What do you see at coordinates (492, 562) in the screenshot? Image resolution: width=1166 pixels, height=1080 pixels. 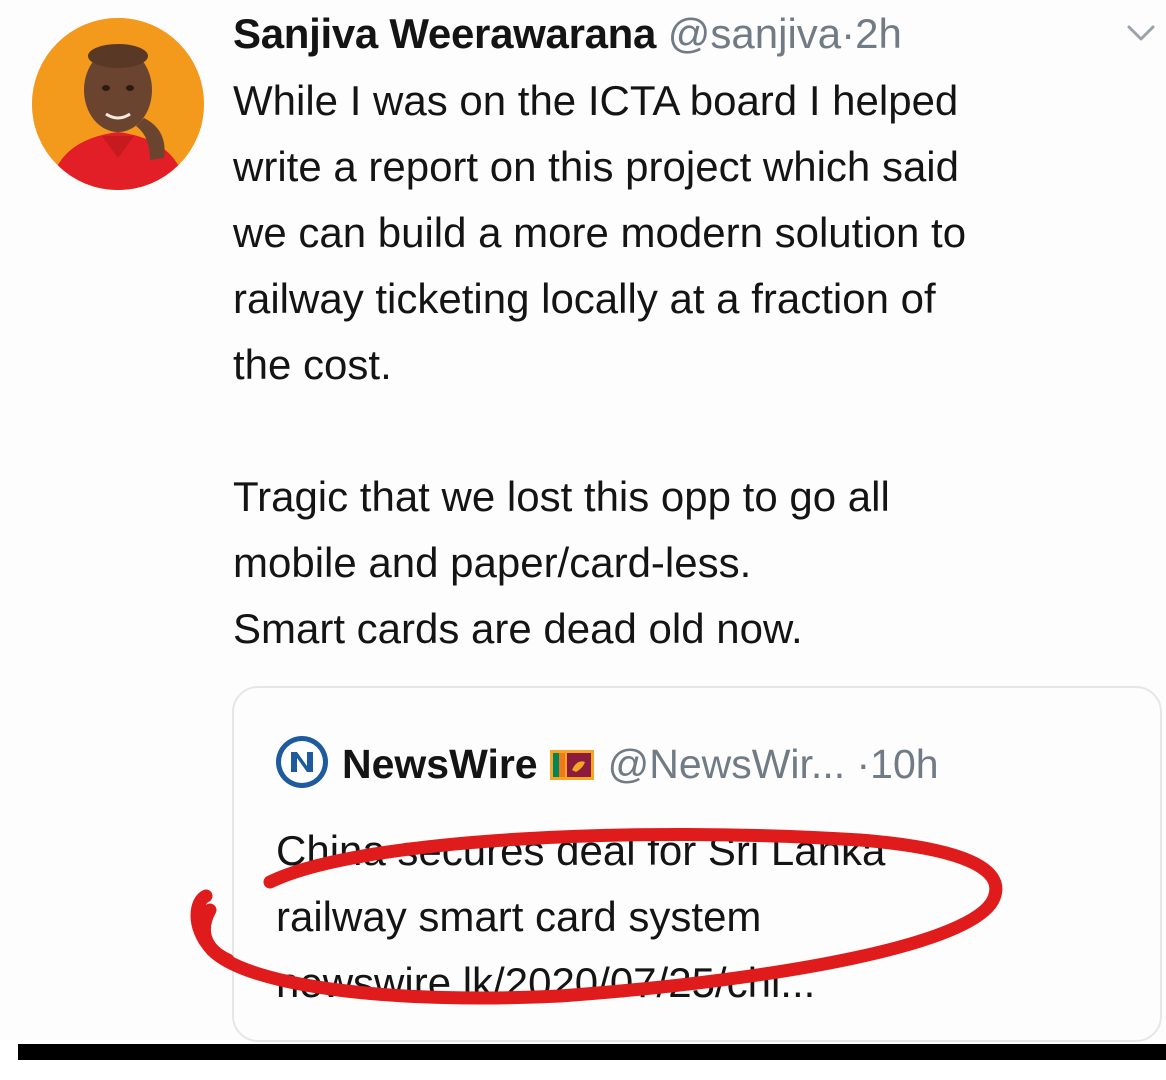 I see `tweet-text-line: mobile and paper/card-less.` at bounding box center [492, 562].